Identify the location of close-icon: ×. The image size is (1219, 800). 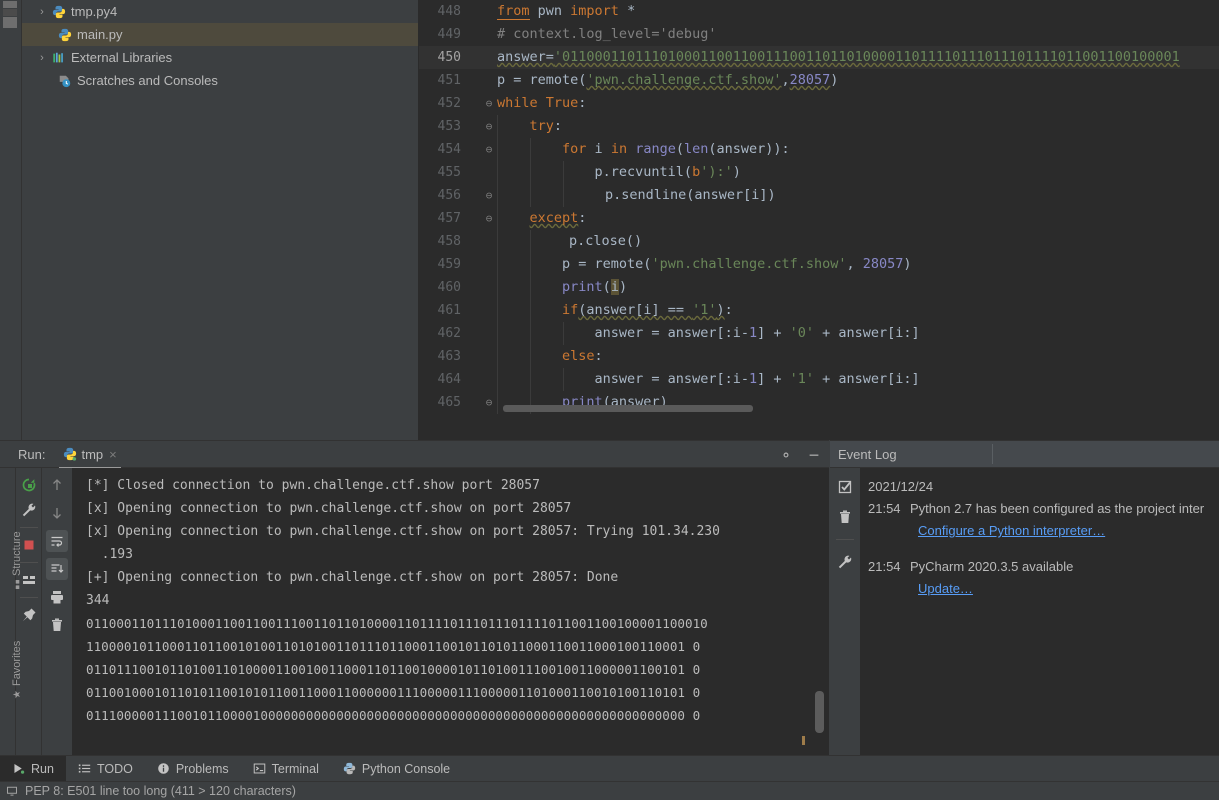
(113, 454).